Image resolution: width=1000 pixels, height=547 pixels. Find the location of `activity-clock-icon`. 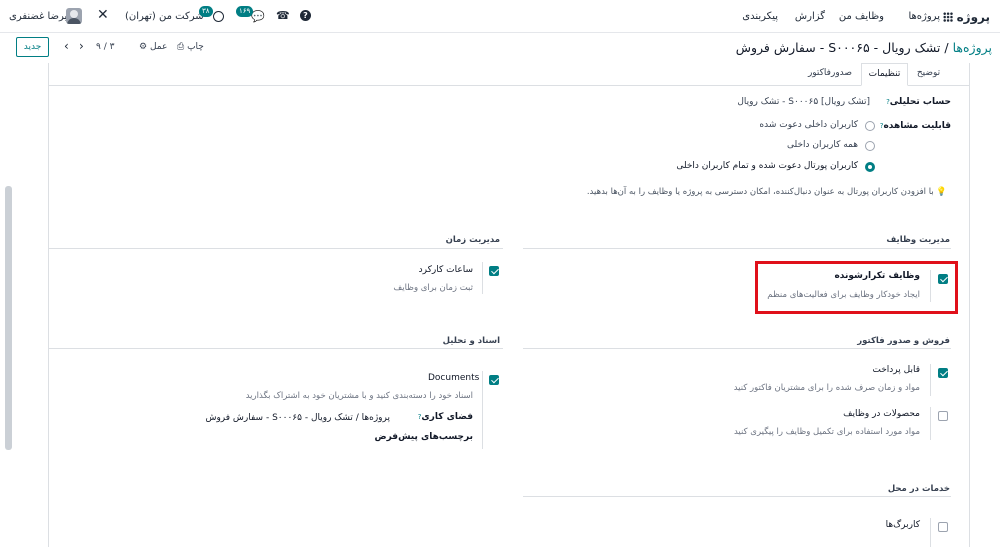

activity-clock-icon is located at coordinates (218, 16).